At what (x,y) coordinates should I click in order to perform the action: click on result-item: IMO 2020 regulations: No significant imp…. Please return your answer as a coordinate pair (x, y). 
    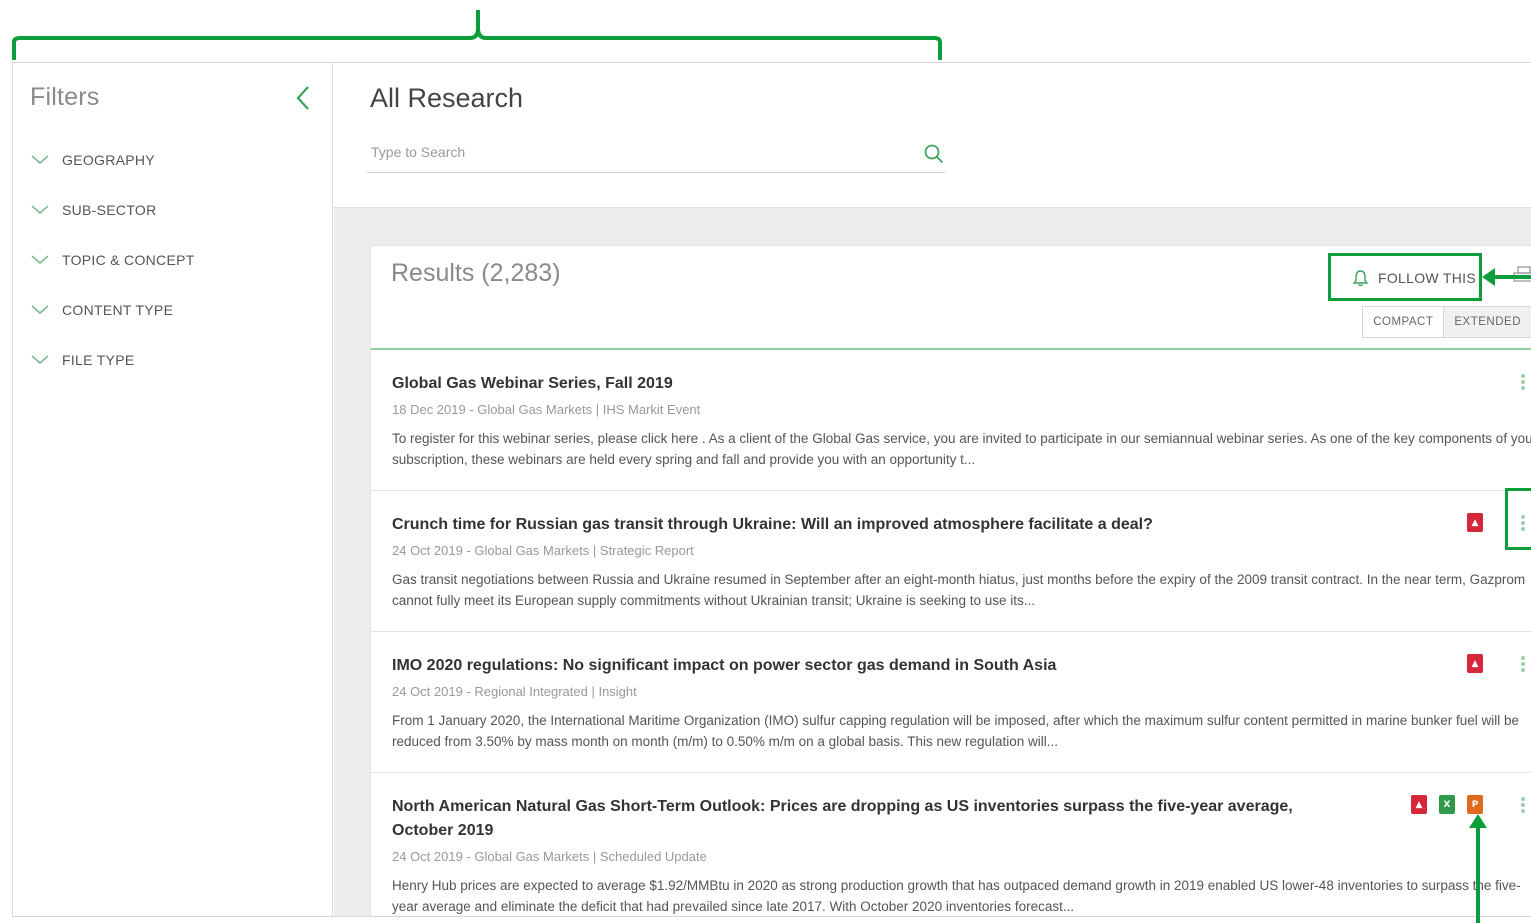
    Looking at the image, I should click on (951, 702).